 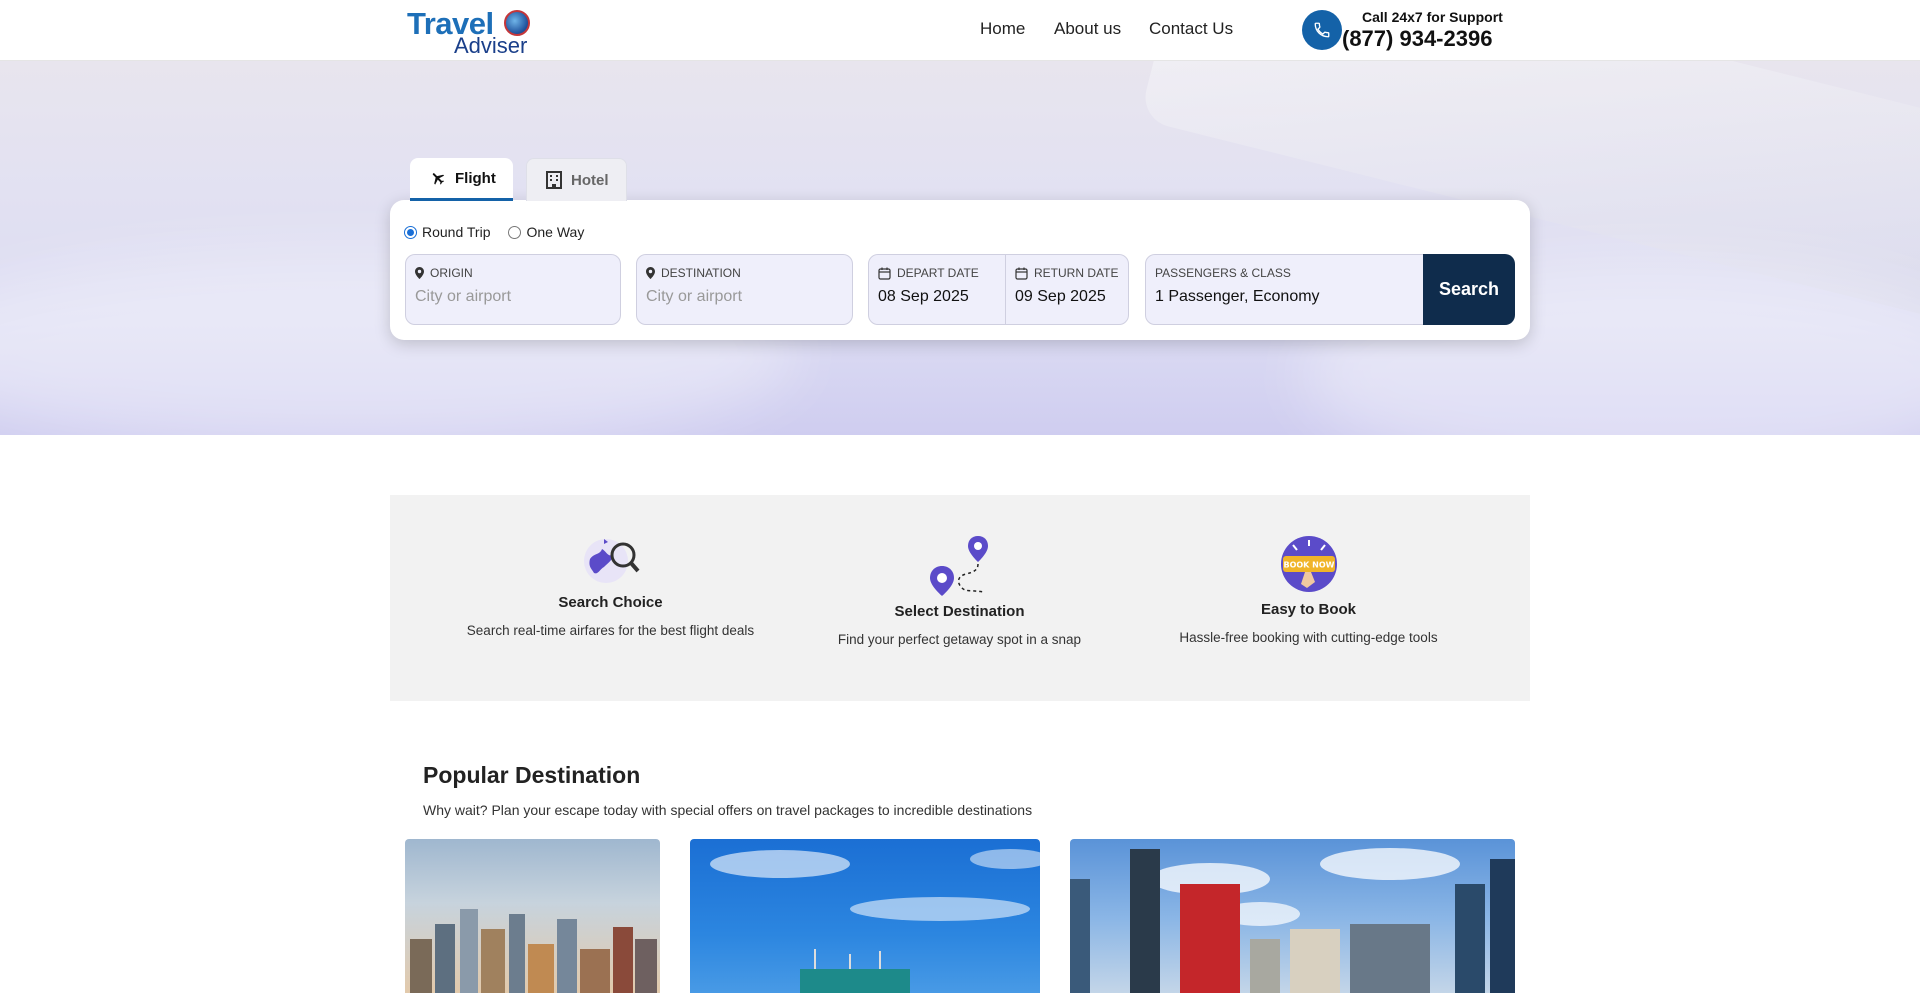 I want to click on book-now-icon: BOOK NOW, so click(x=1309, y=566).